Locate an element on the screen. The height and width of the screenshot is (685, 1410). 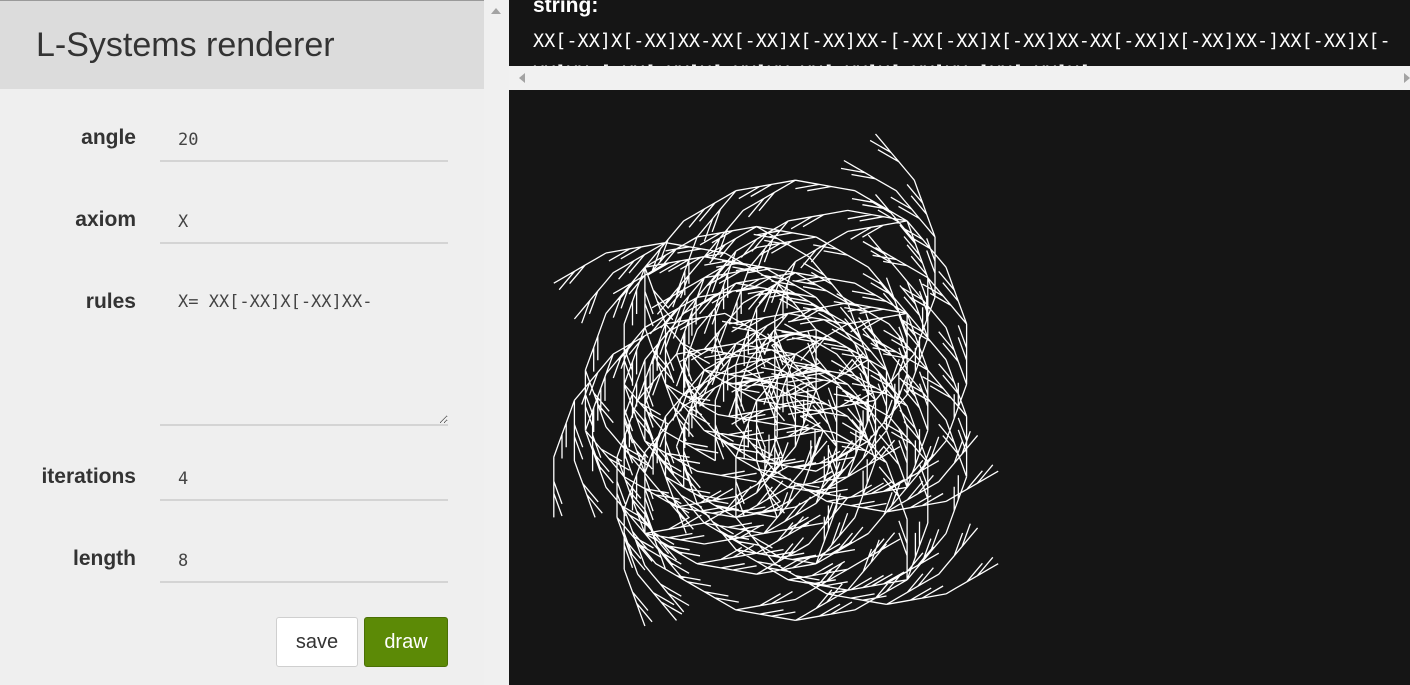
rules-textarea: X= XX[-XX]X[-XX]XX- is located at coordinates (304, 353).